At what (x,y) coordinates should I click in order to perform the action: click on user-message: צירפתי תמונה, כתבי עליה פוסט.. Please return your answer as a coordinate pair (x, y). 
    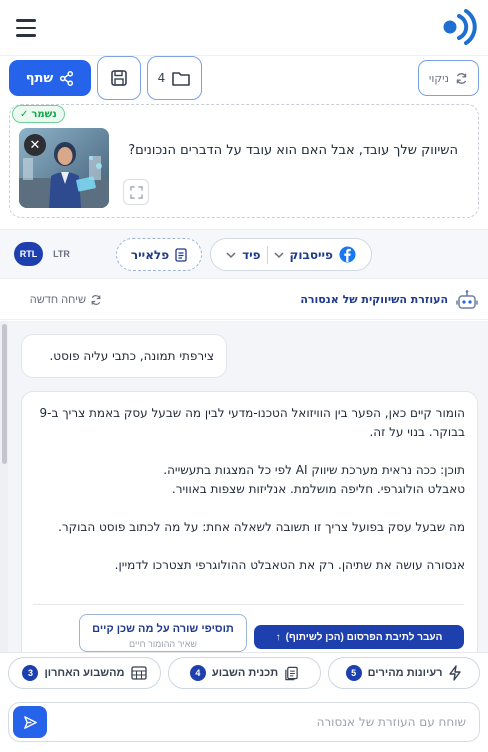
    Looking at the image, I should click on (124, 356).